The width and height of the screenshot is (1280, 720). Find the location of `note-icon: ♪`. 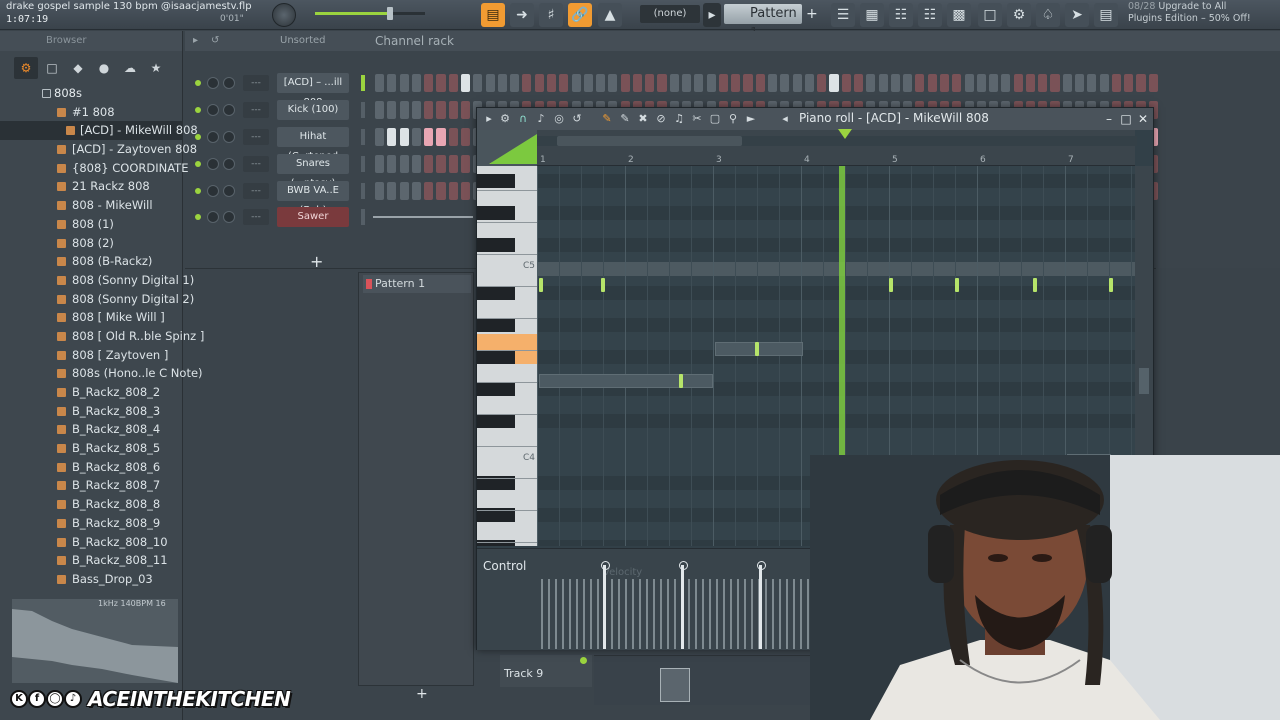

note-icon: ♪ is located at coordinates (541, 119).